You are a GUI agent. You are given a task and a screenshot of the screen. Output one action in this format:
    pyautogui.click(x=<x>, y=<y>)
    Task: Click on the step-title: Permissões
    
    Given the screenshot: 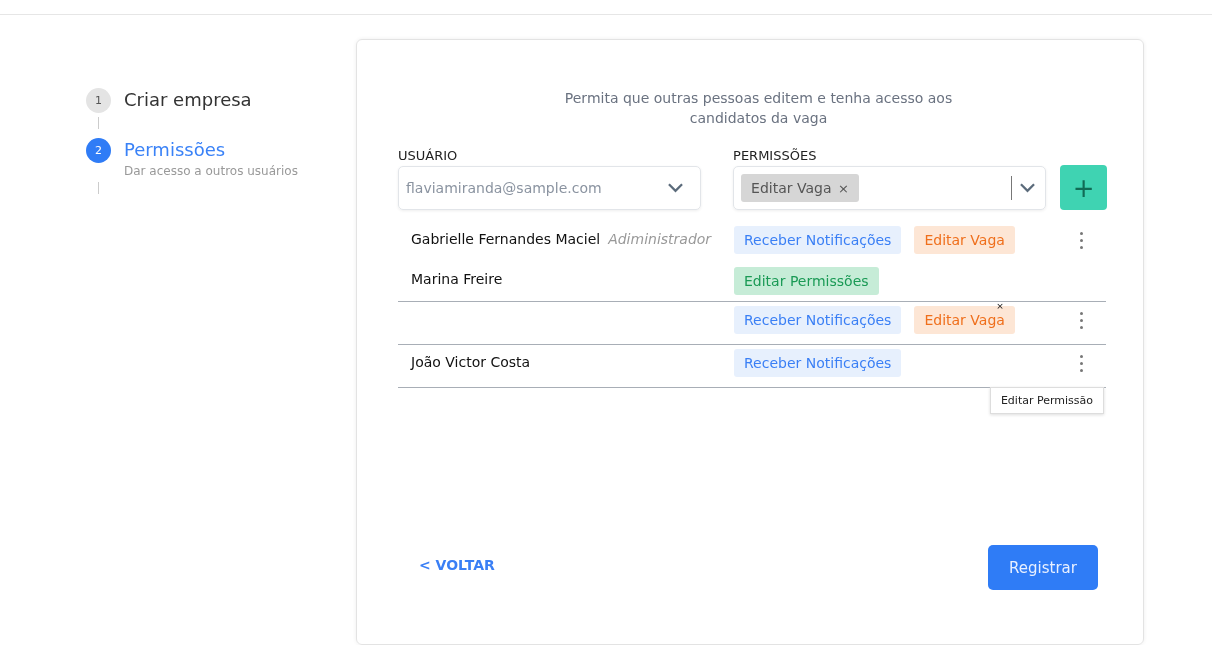 What is the action you would take?
    pyautogui.click(x=211, y=150)
    